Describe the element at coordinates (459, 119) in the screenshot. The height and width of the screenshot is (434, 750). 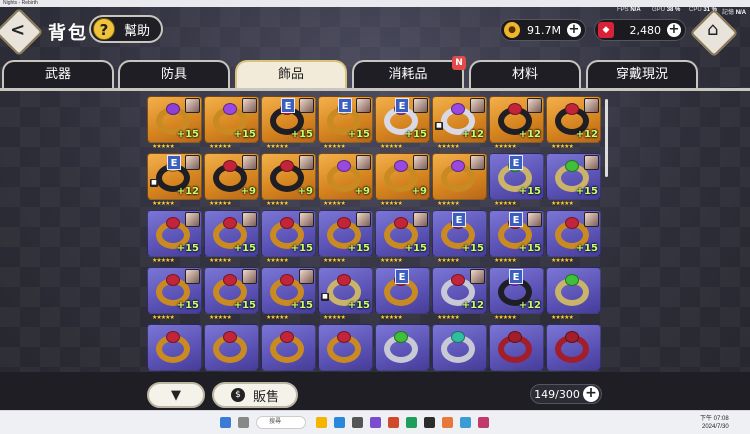
I see `item-card: ■ +12` at that location.